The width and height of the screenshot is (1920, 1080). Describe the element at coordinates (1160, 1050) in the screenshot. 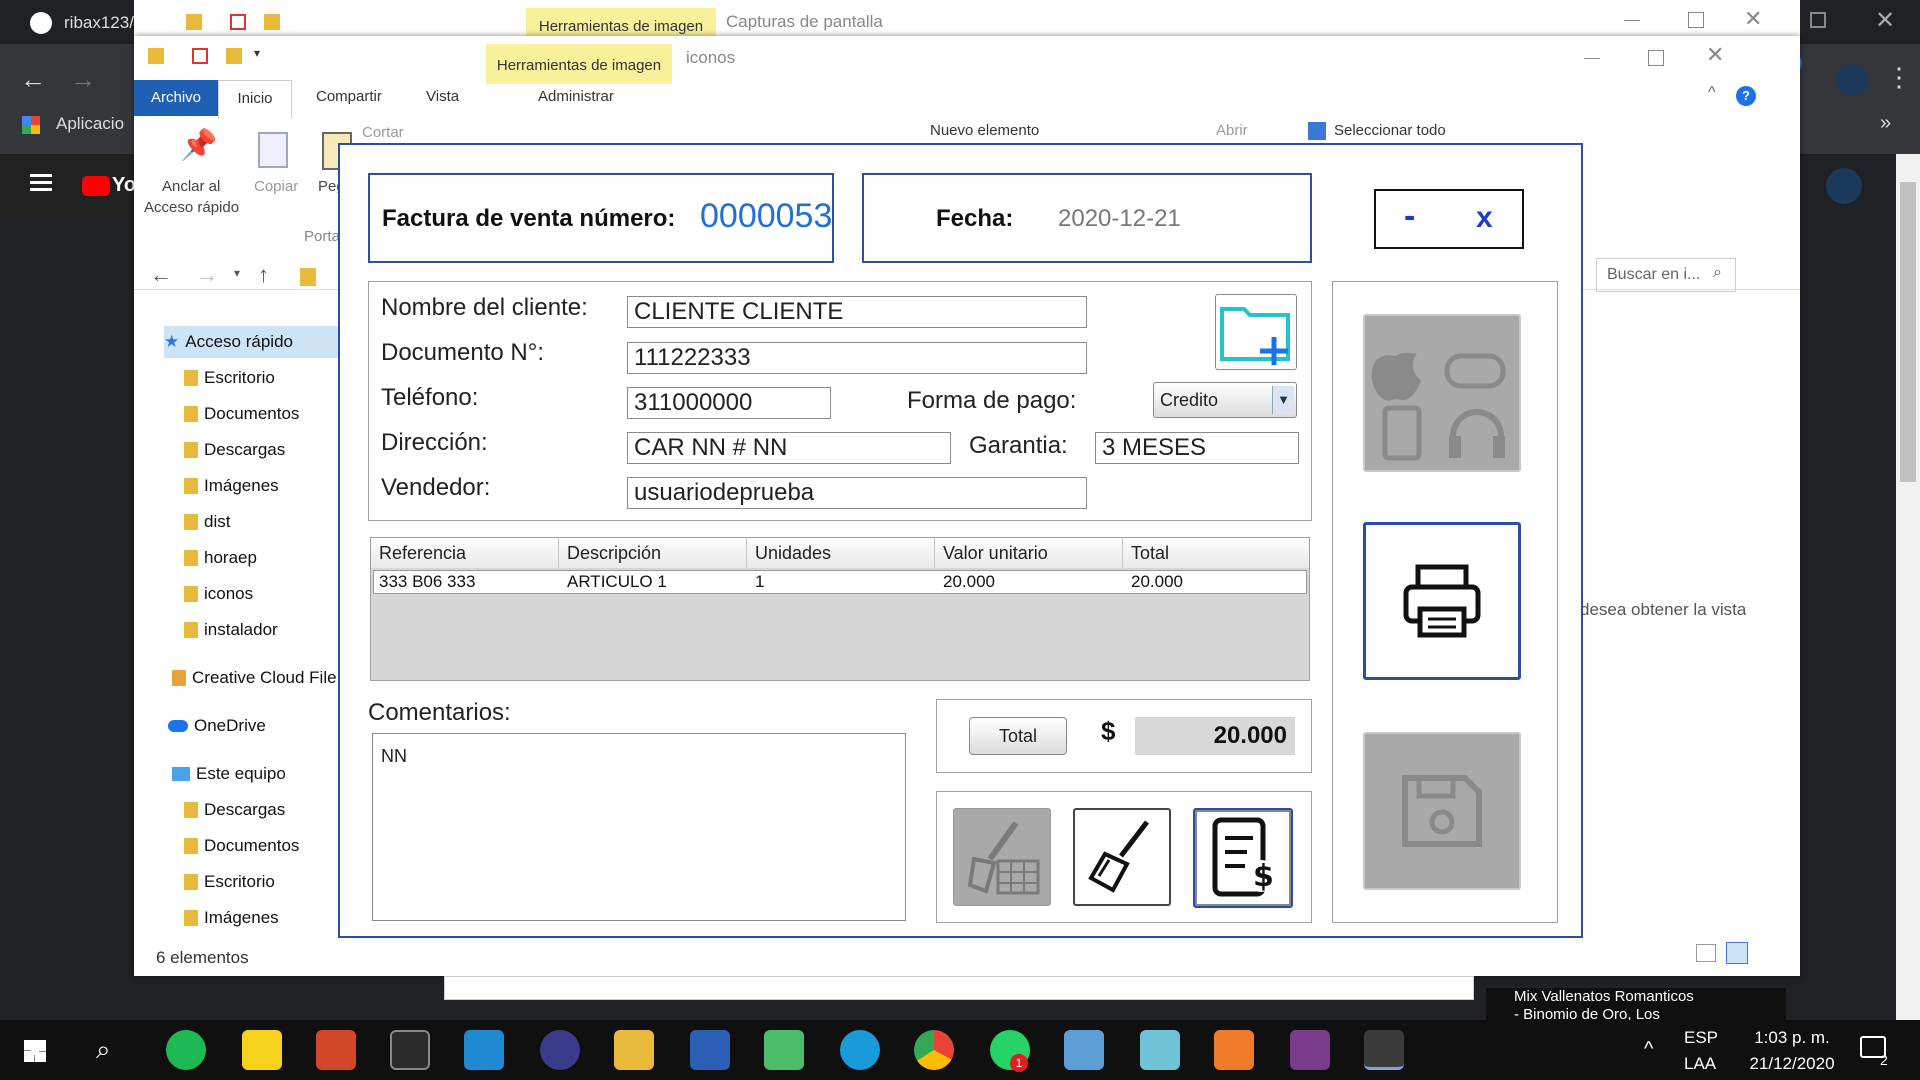

I see `notepad-icon` at that location.